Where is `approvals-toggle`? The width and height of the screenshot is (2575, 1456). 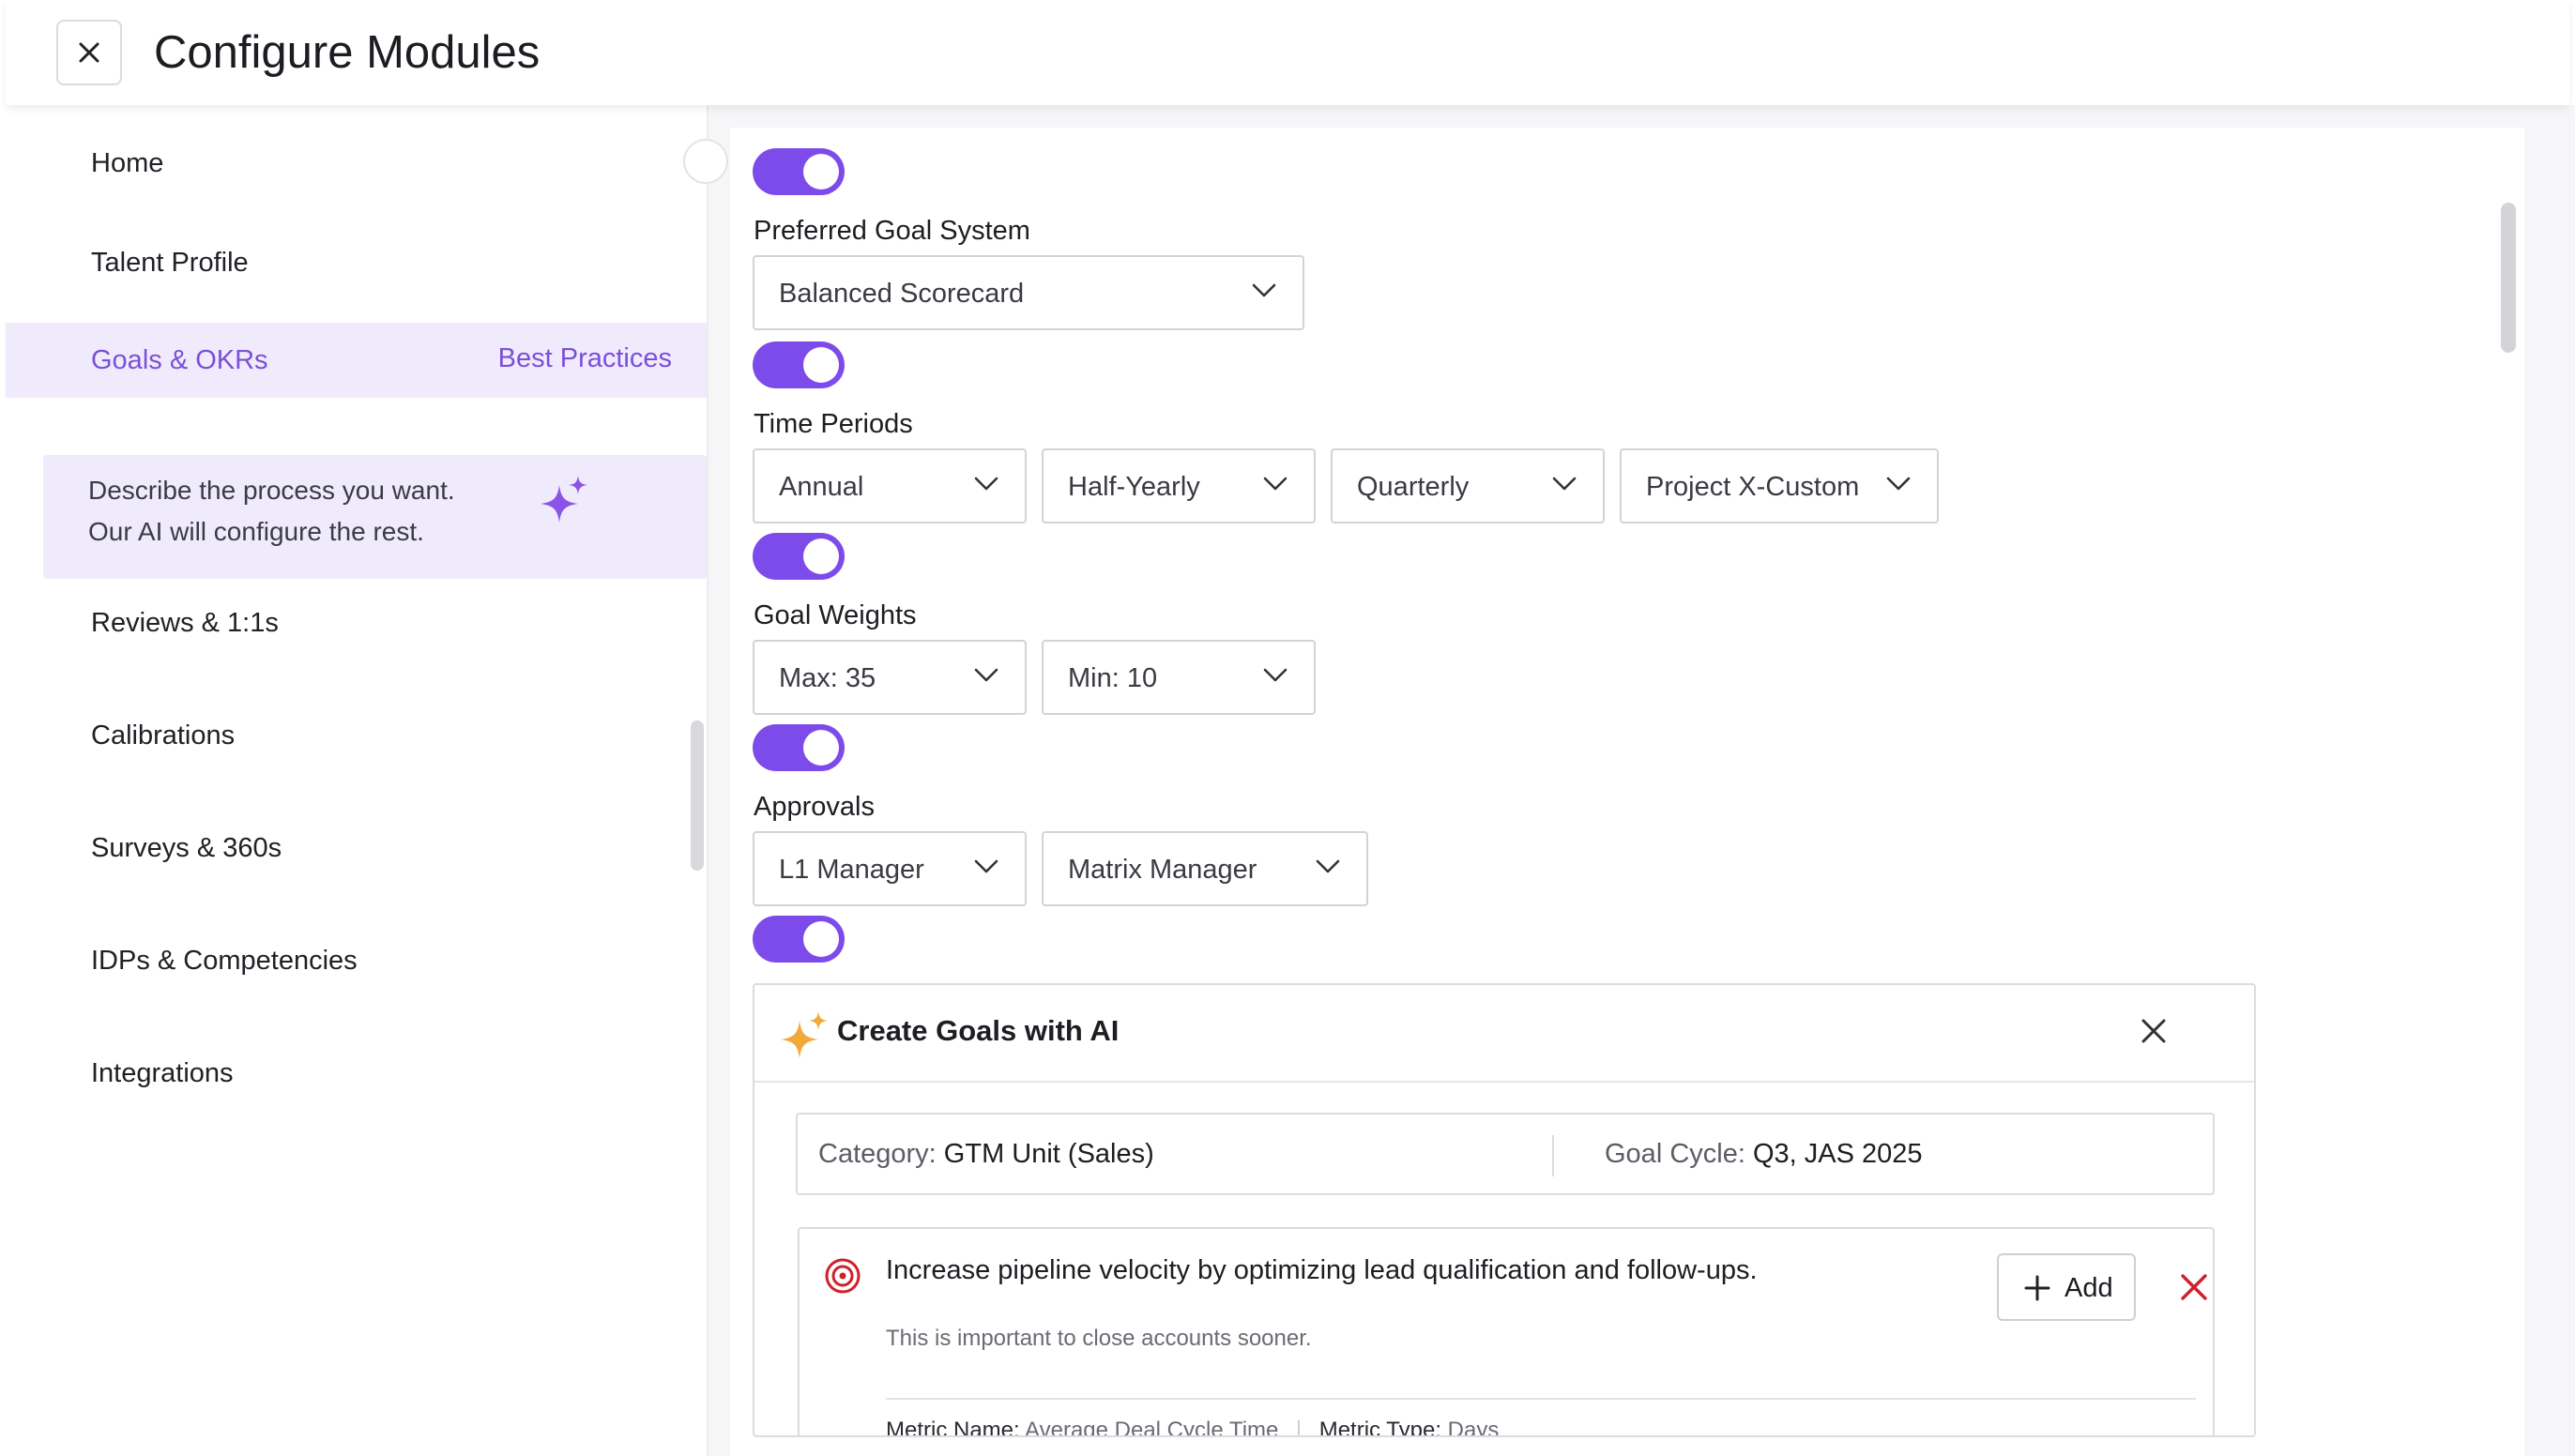
approvals-toggle is located at coordinates (799, 939).